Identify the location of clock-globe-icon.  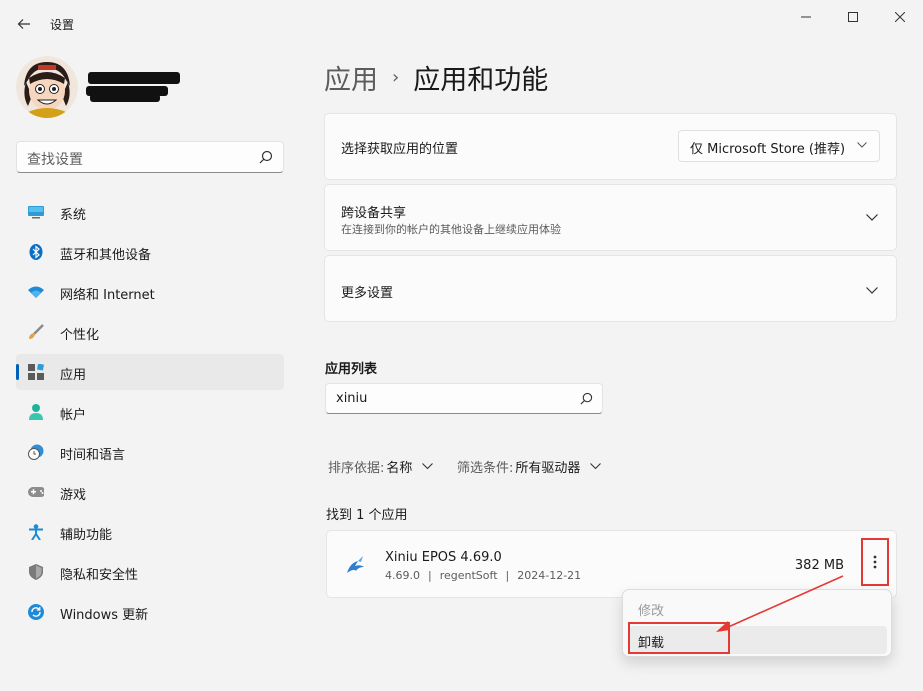
(36, 452).